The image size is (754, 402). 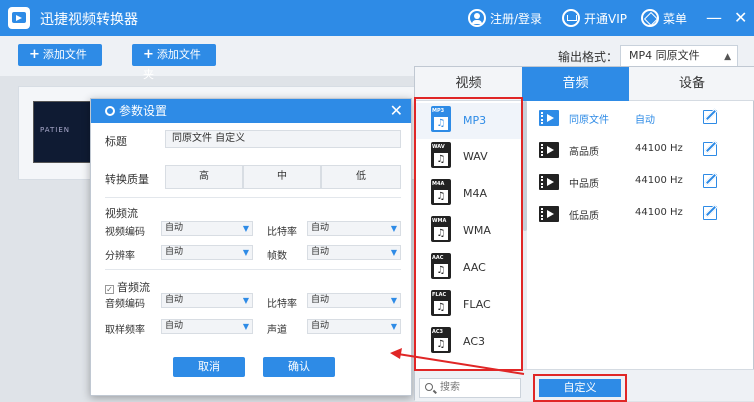 I want to click on annotation-arrow, so click(x=457, y=361).